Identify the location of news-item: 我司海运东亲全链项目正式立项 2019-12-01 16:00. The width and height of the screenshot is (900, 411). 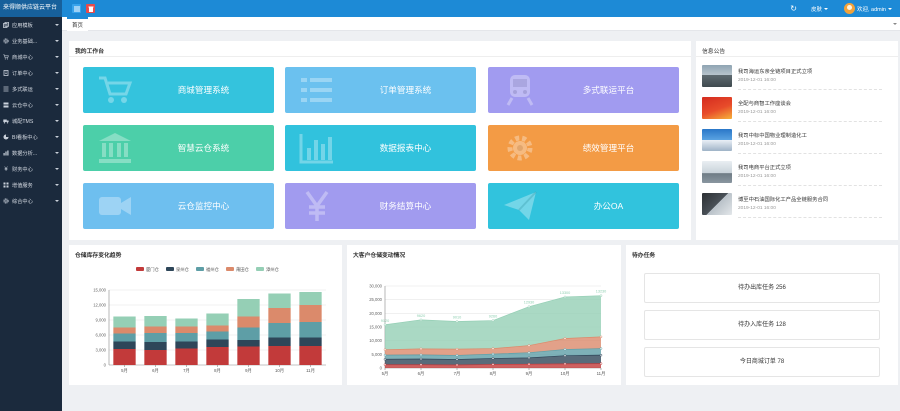
(792, 81).